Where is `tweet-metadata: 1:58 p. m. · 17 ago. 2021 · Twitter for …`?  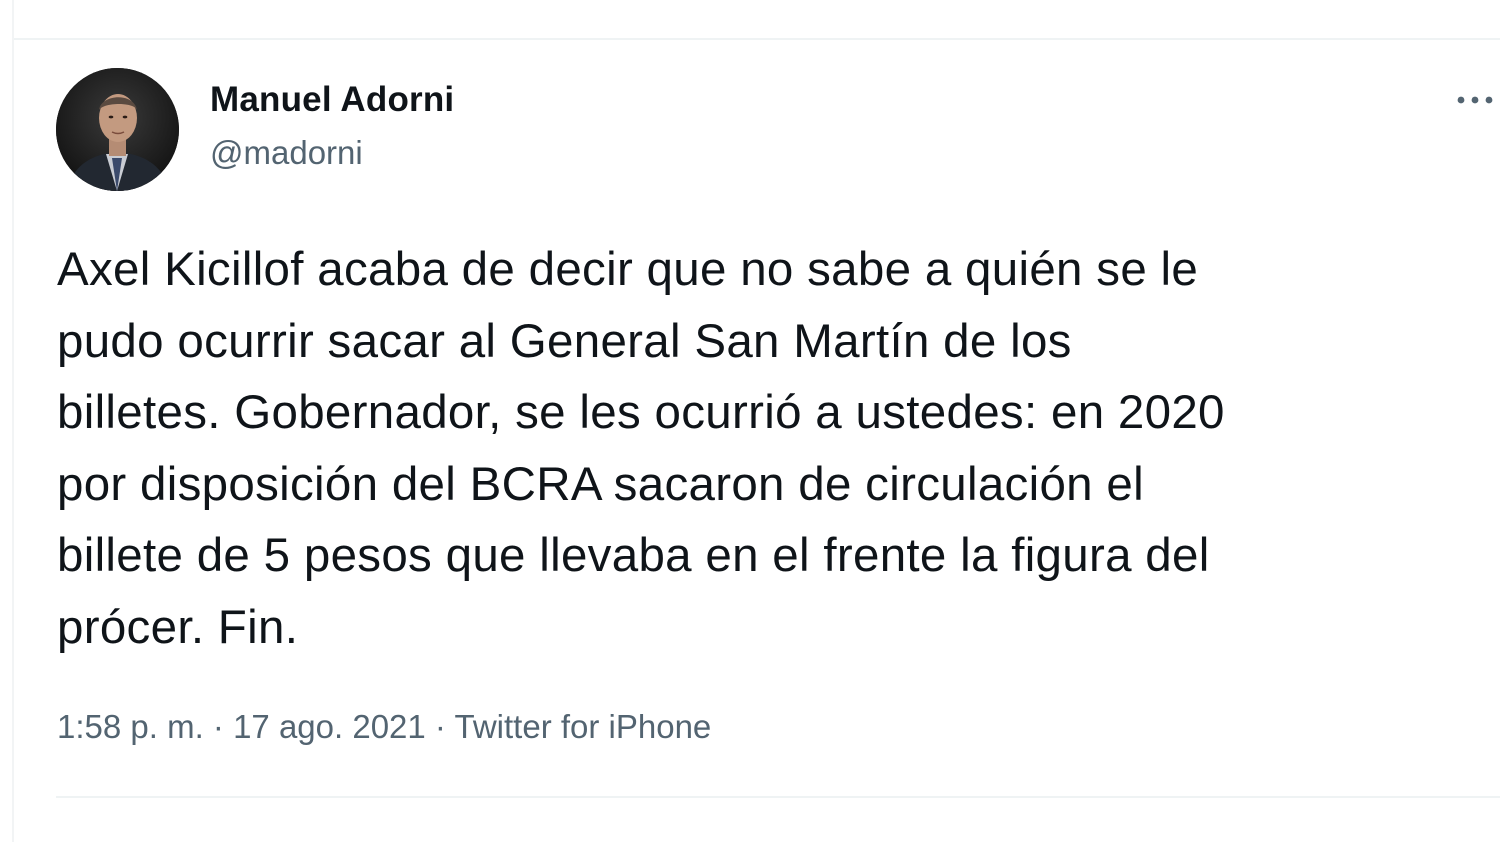
tweet-metadata: 1:58 p. m. · 17 ago. 2021 · Twitter for … is located at coordinates (384, 727).